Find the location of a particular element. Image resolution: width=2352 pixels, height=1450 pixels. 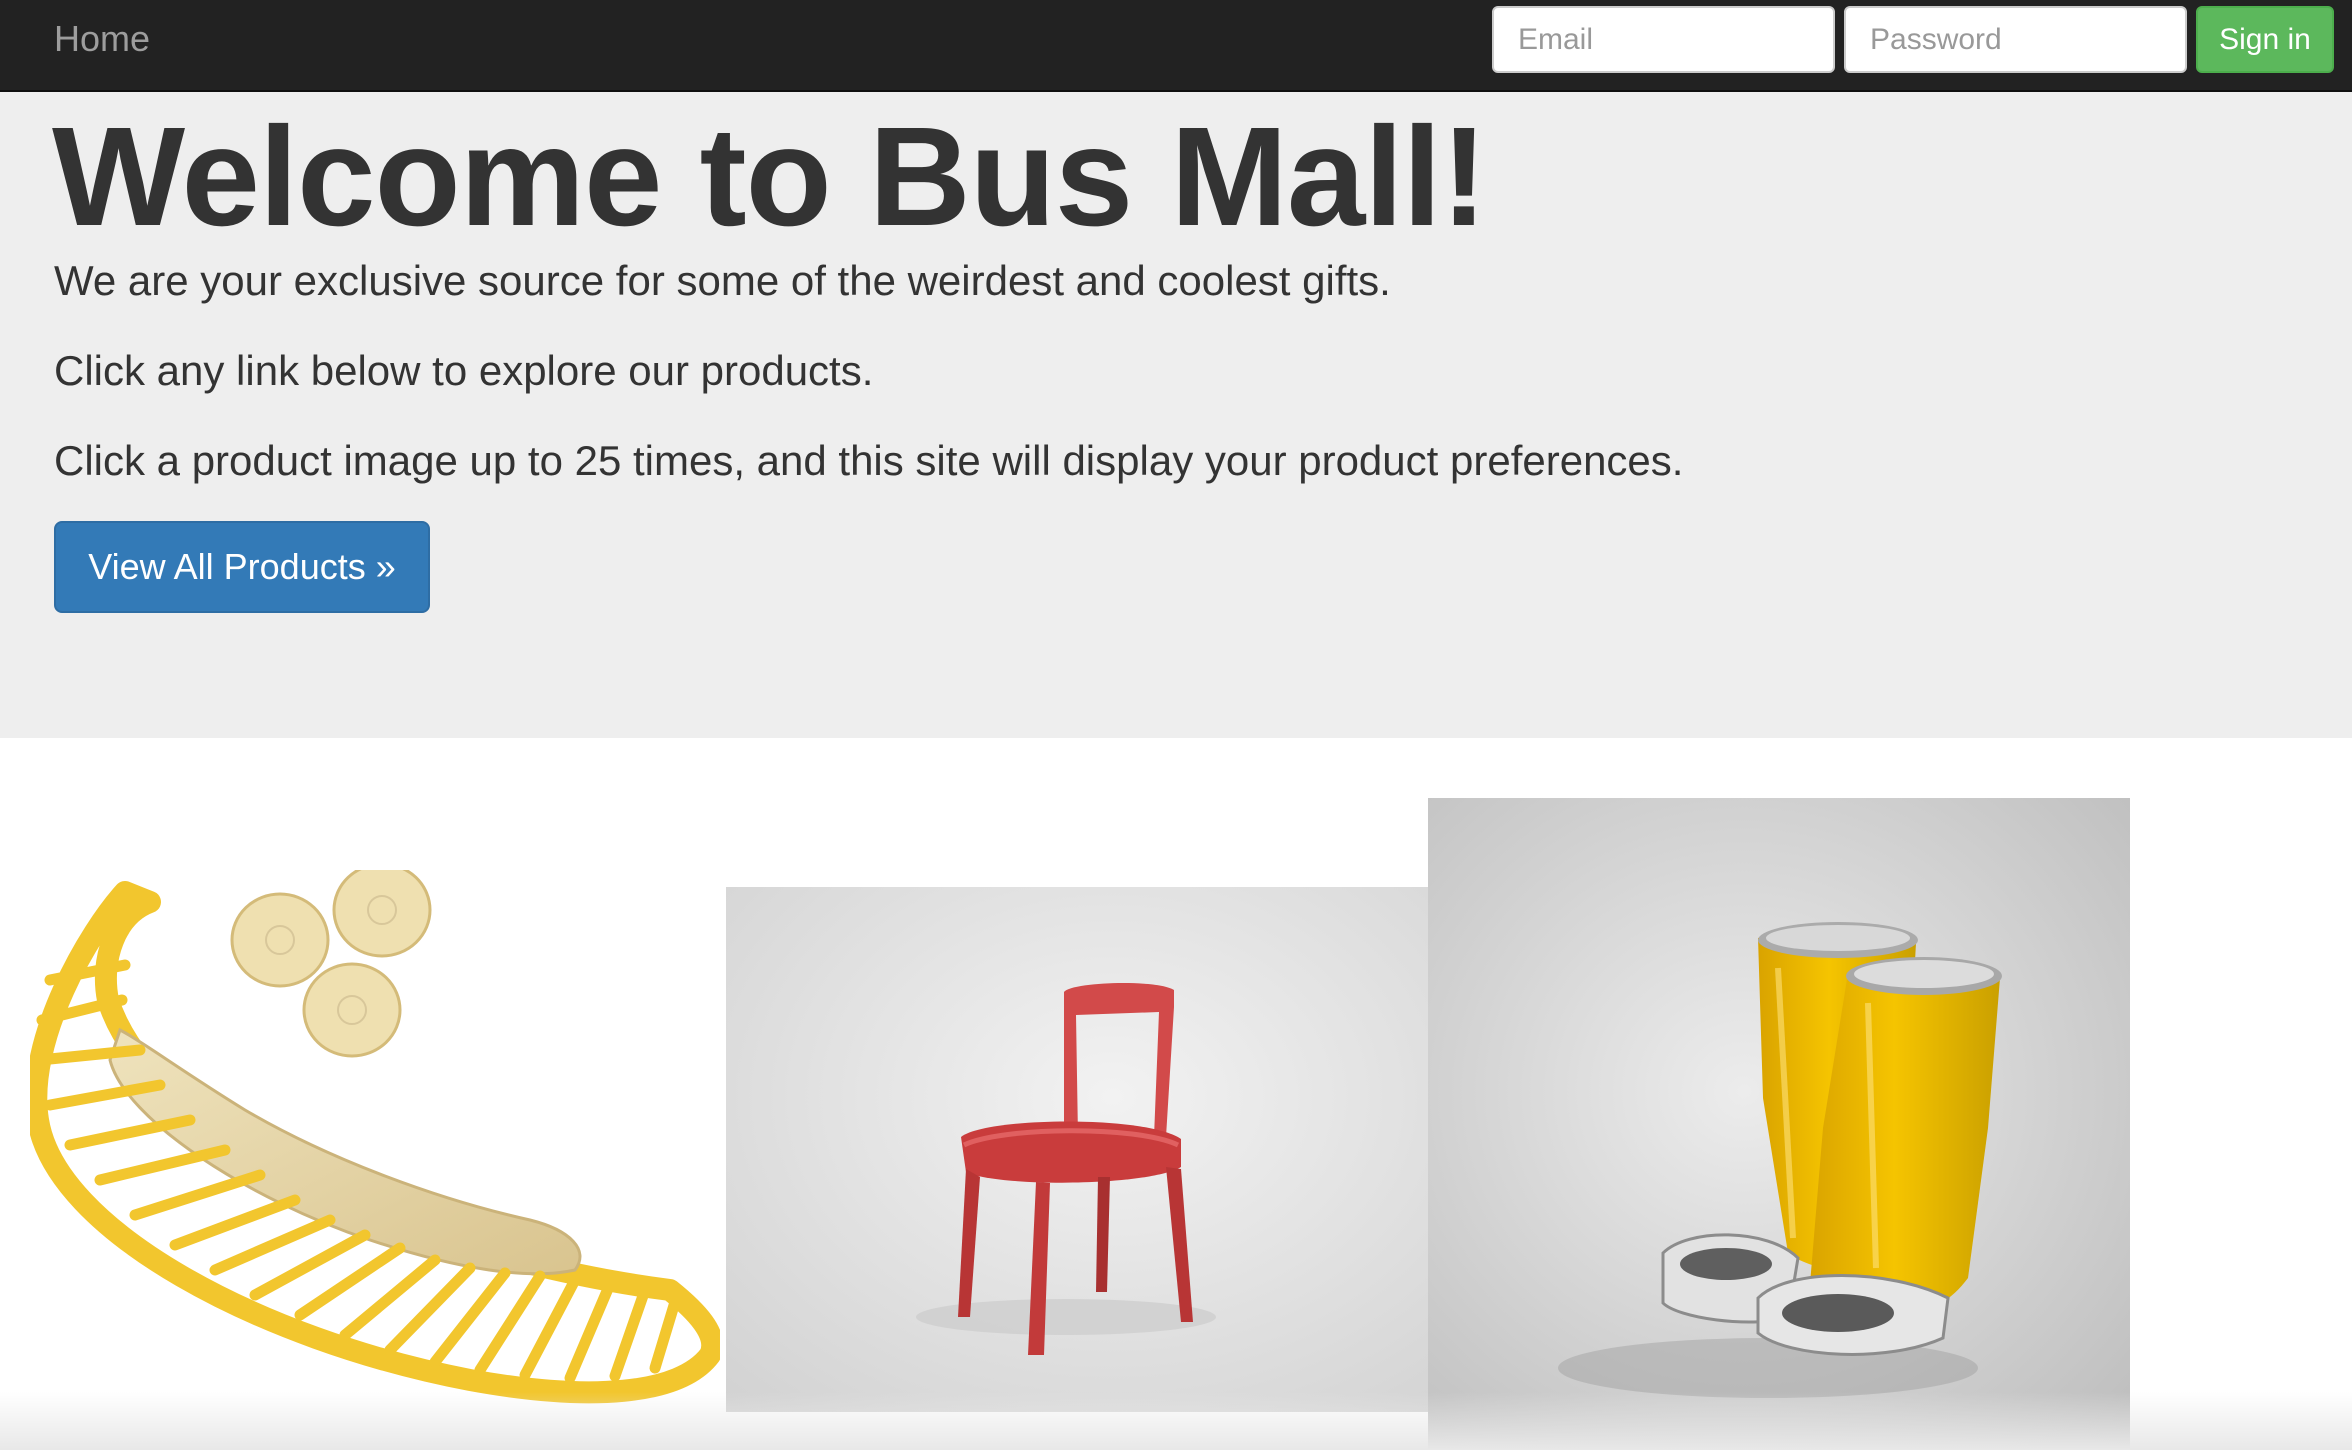

email-field is located at coordinates (1663, 39).